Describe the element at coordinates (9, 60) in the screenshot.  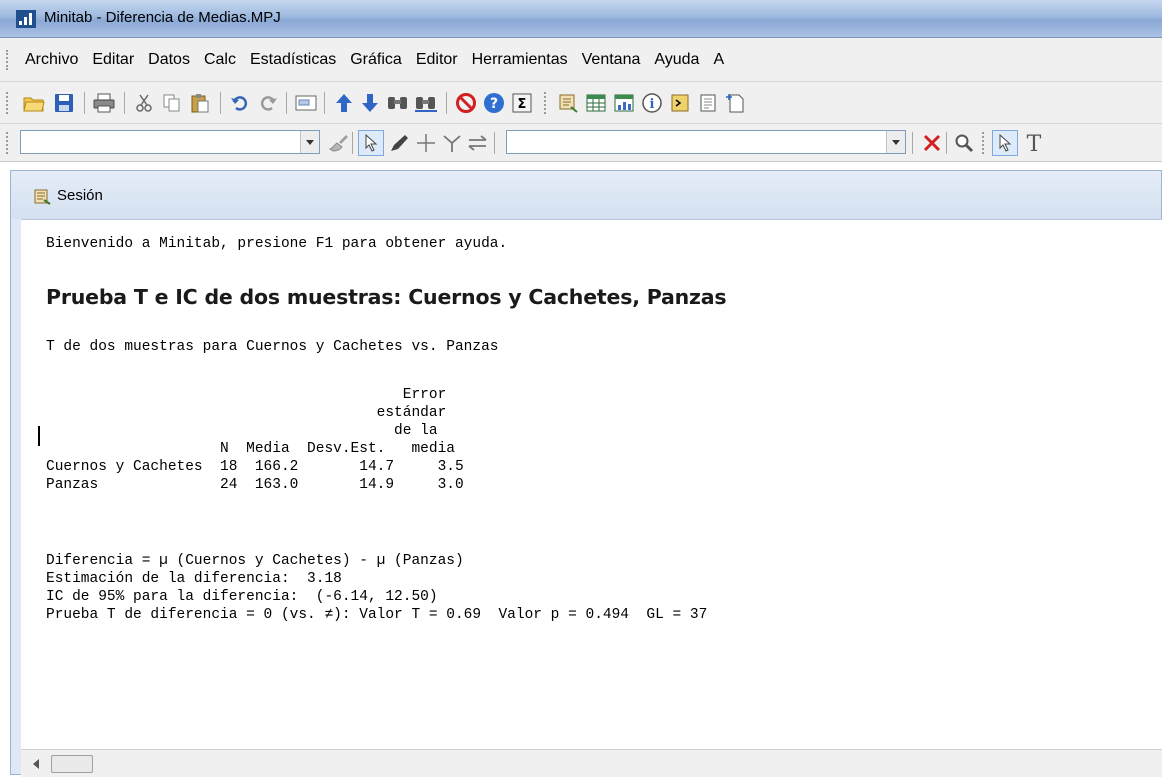
I see `menubar-grip` at that location.